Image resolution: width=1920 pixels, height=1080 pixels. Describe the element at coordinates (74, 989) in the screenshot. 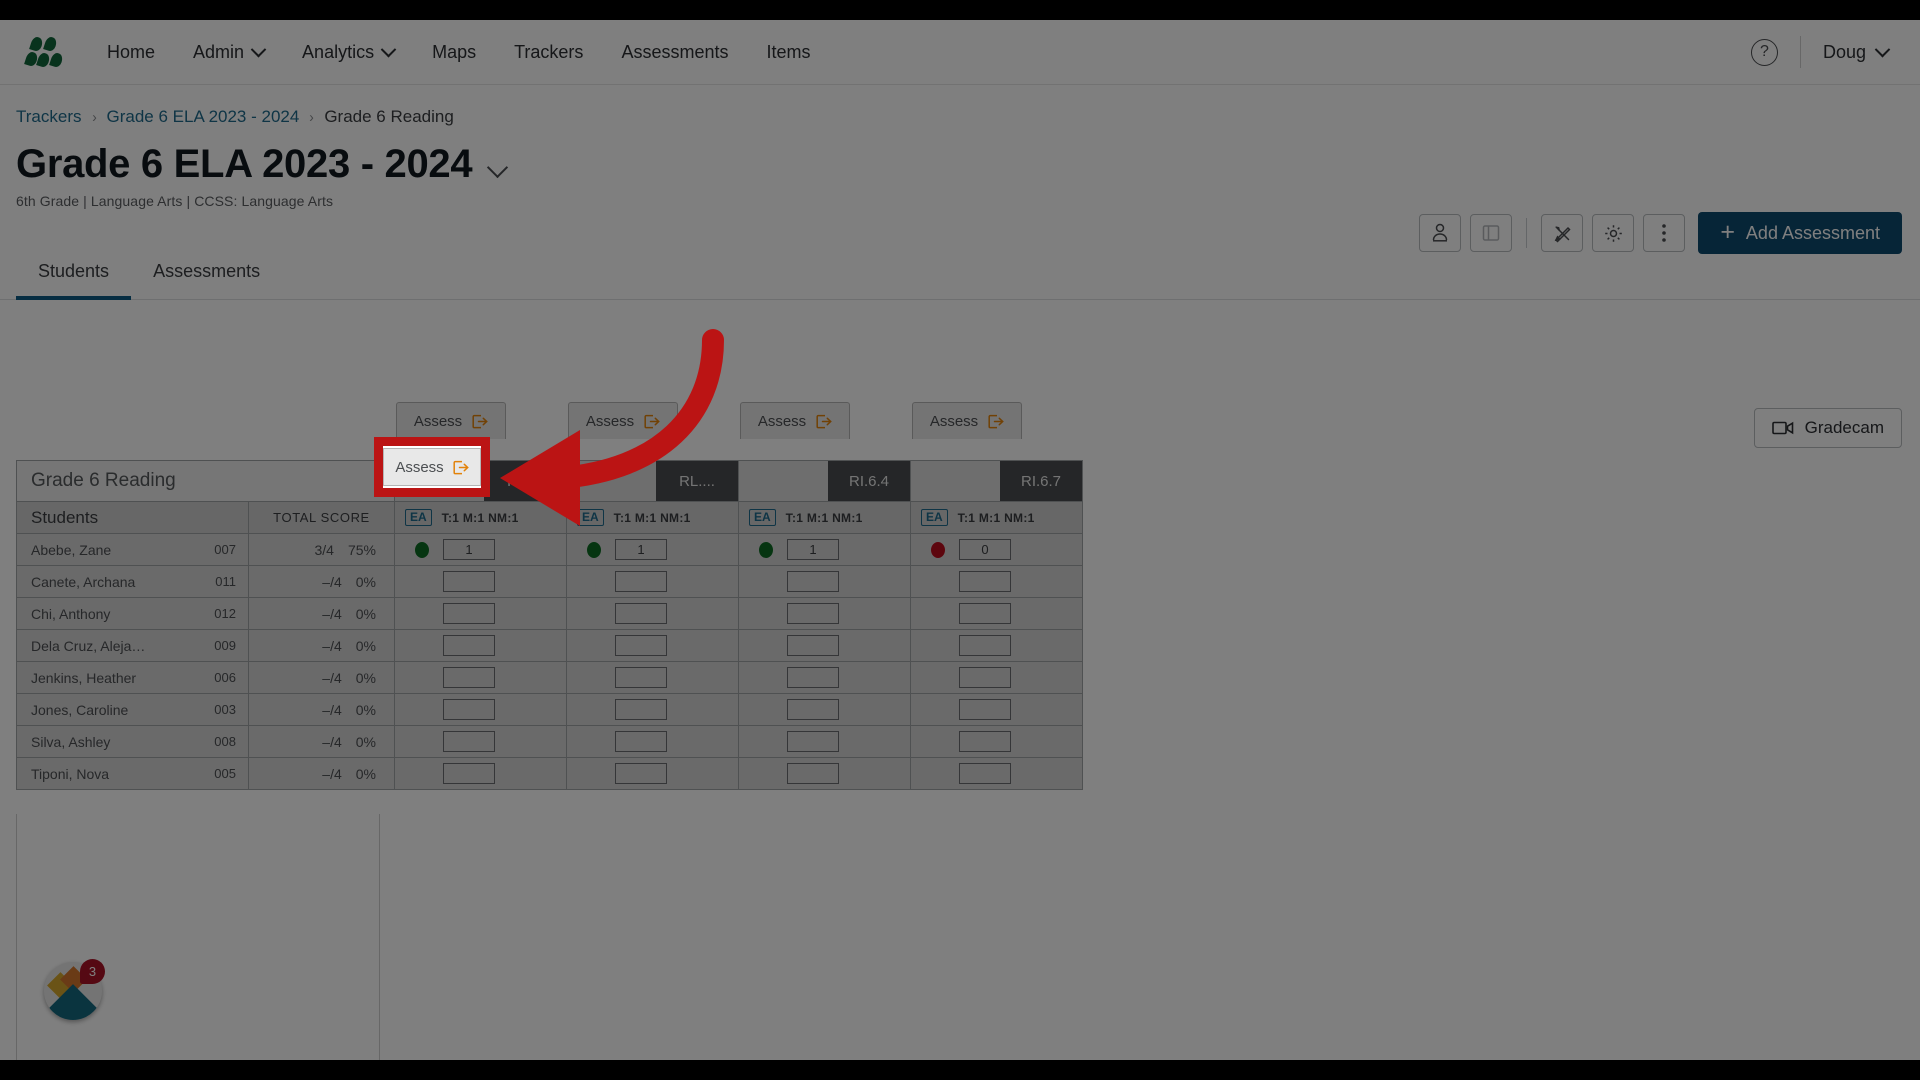

I see `help-launcher-widget: 3` at that location.